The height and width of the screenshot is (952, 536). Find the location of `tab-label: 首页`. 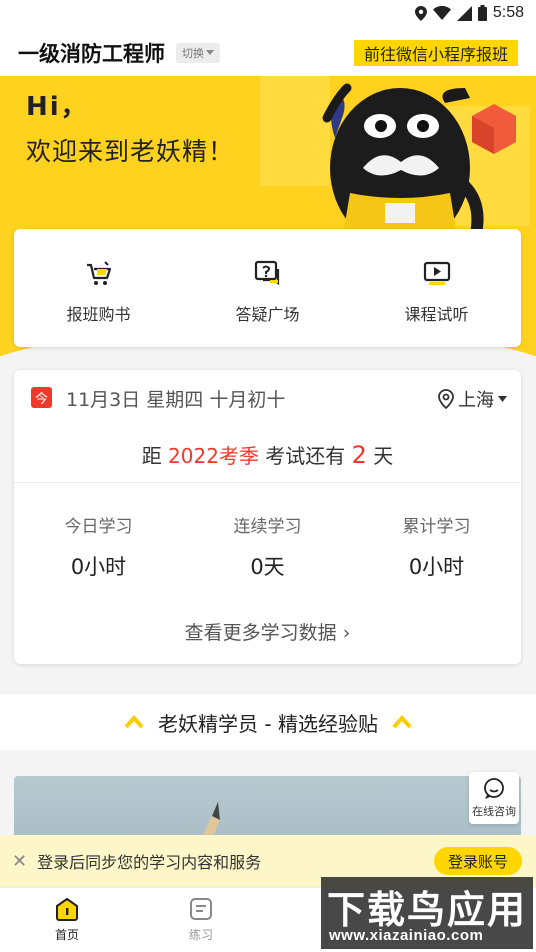

tab-label: 首页 is located at coordinates (66, 935).